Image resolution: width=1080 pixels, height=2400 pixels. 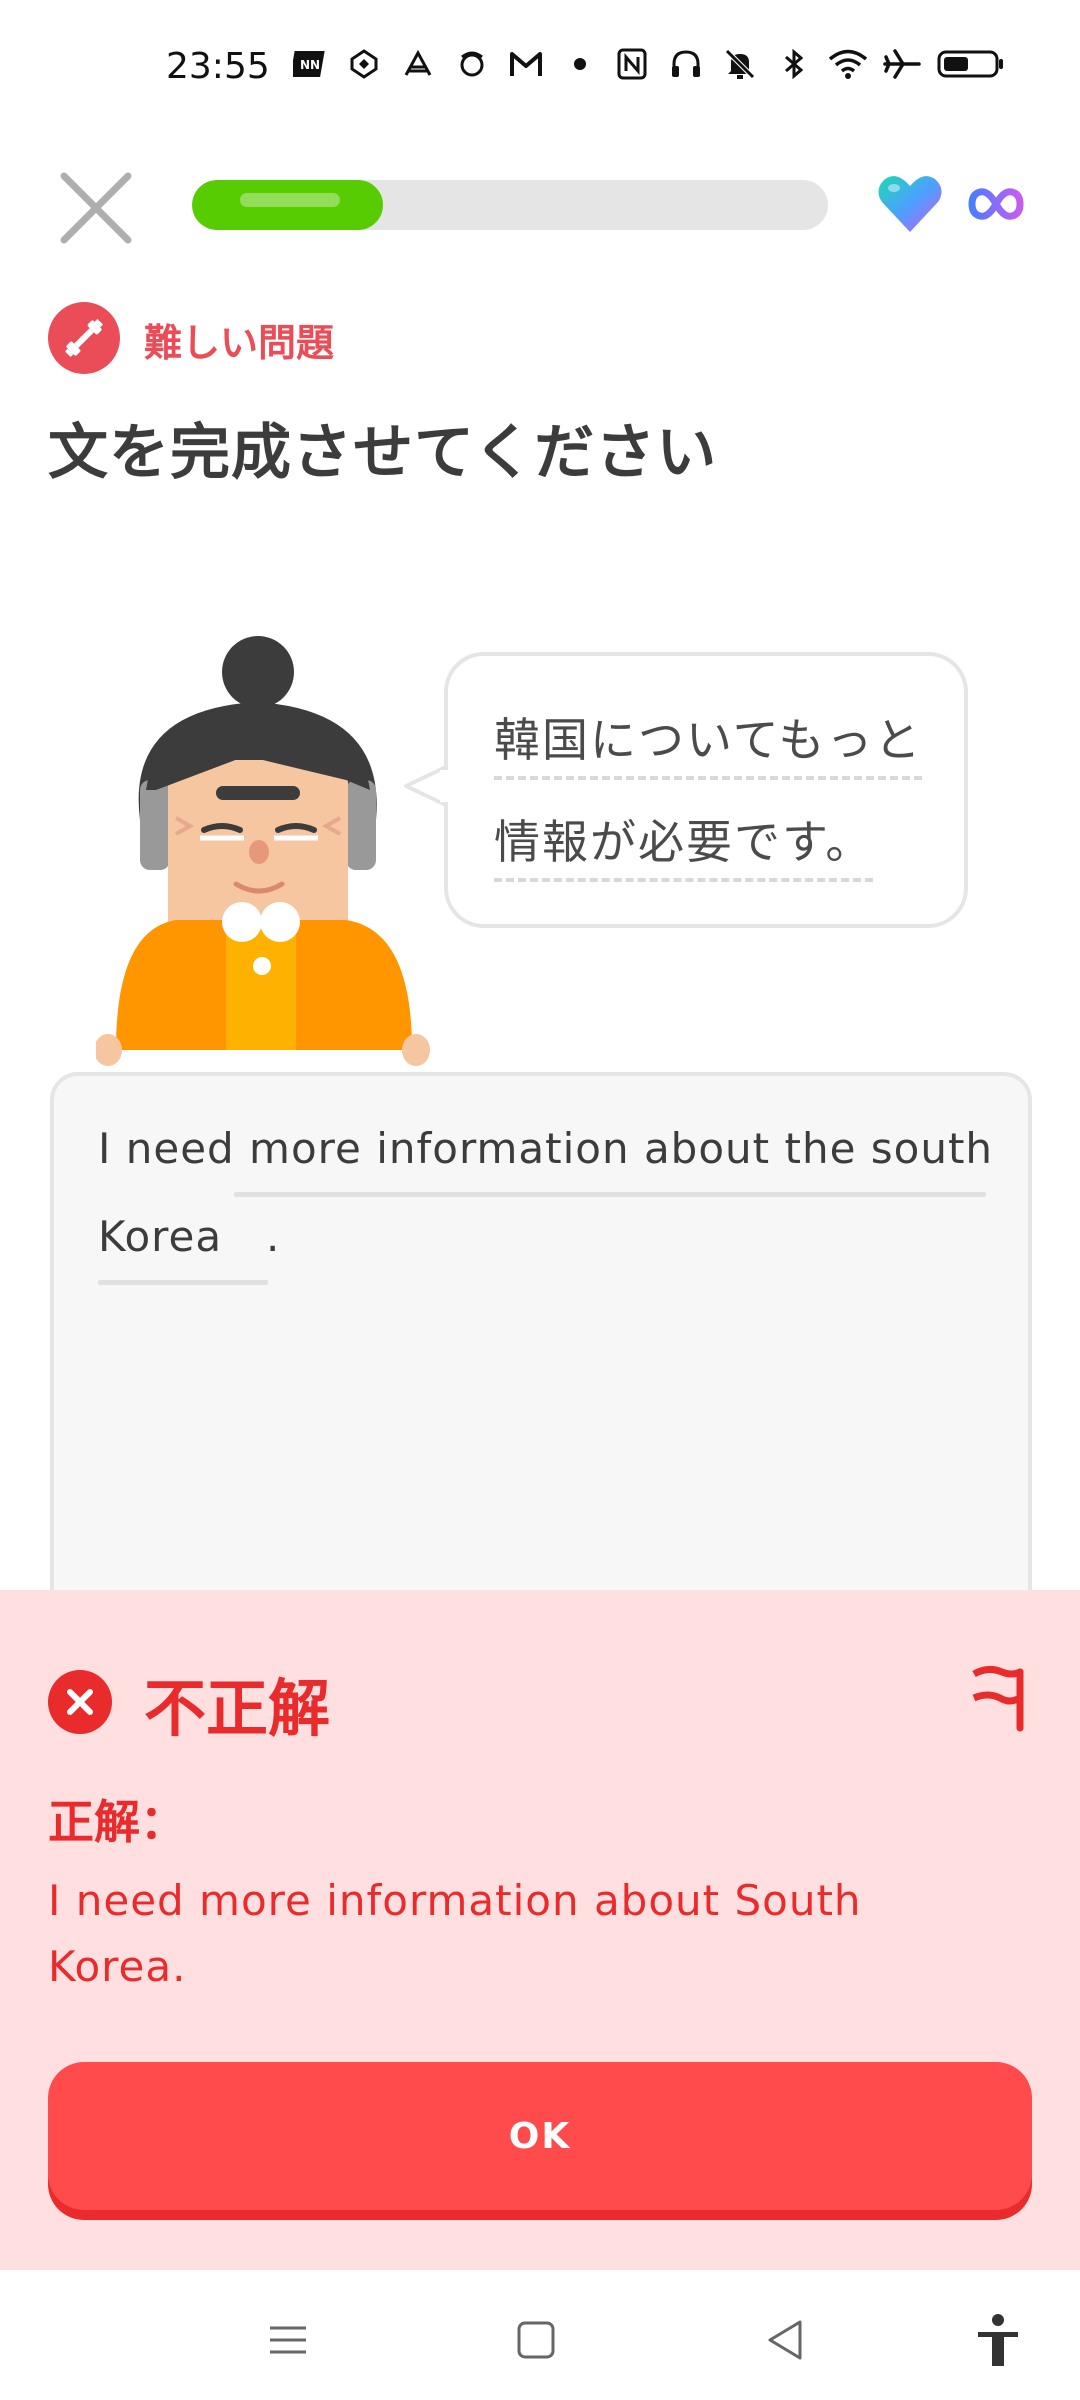 I want to click on hard-challenge-label: 難しい問題, so click(x=239, y=343).